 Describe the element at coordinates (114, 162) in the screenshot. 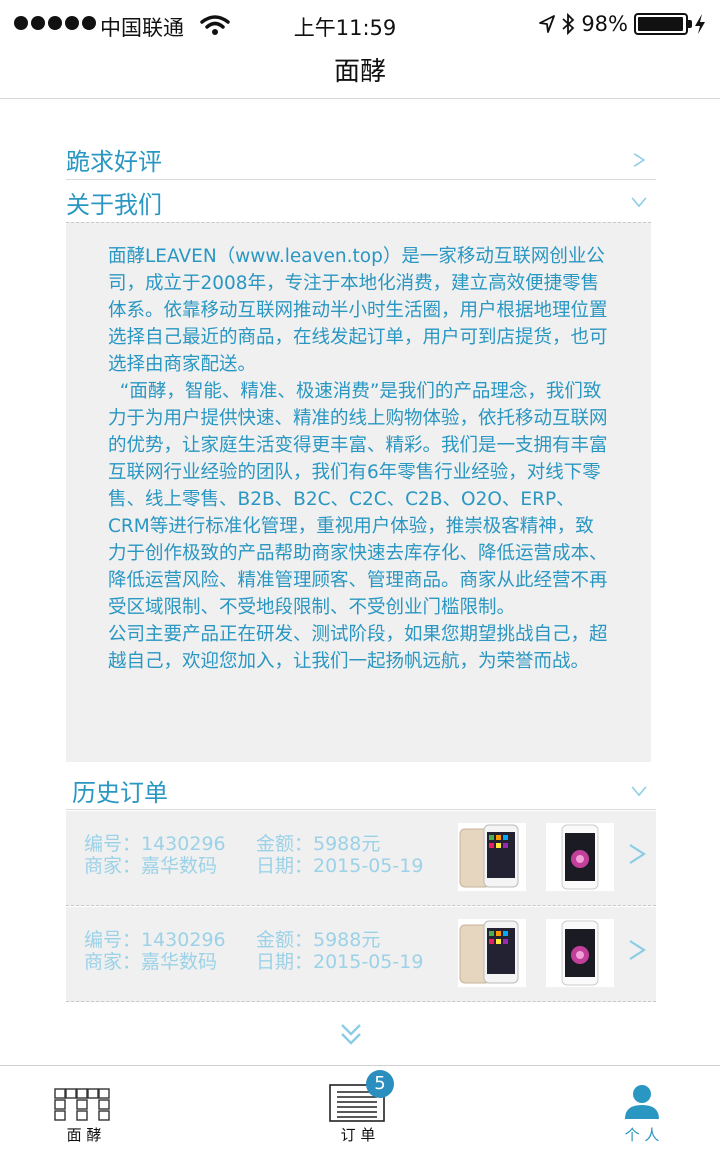

I see `review-label: 跪求好评` at that location.